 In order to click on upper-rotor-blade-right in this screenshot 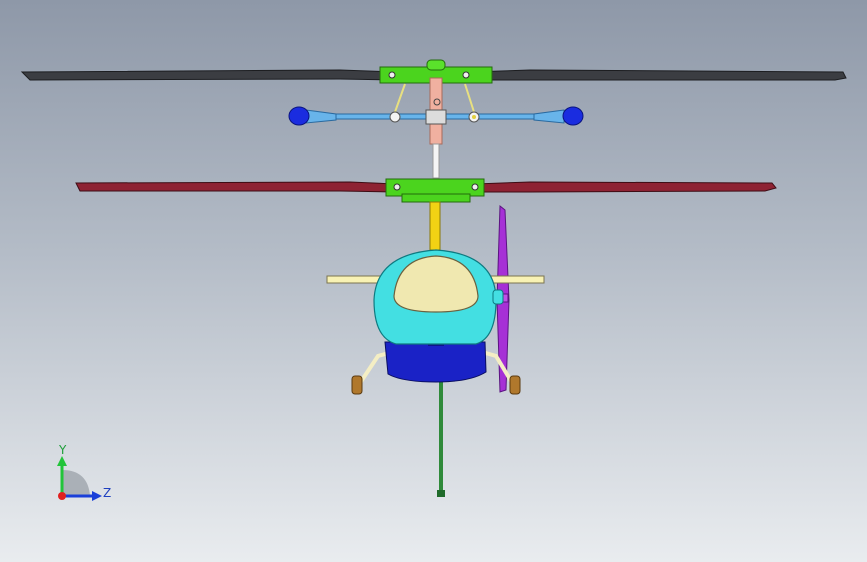, I will do `click(658, 75)`.